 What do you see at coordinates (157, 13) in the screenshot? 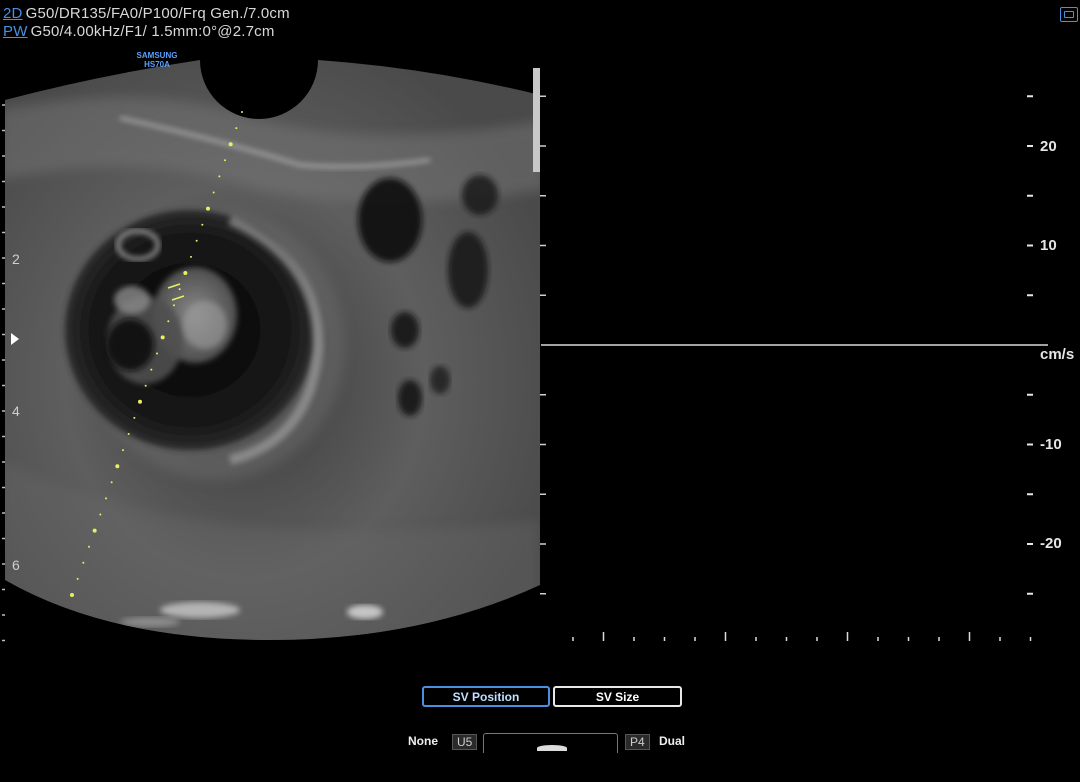
I see `bmode-params-text: G50/DR135/FA0/P100/Frq Gen./7.0cm` at bounding box center [157, 13].